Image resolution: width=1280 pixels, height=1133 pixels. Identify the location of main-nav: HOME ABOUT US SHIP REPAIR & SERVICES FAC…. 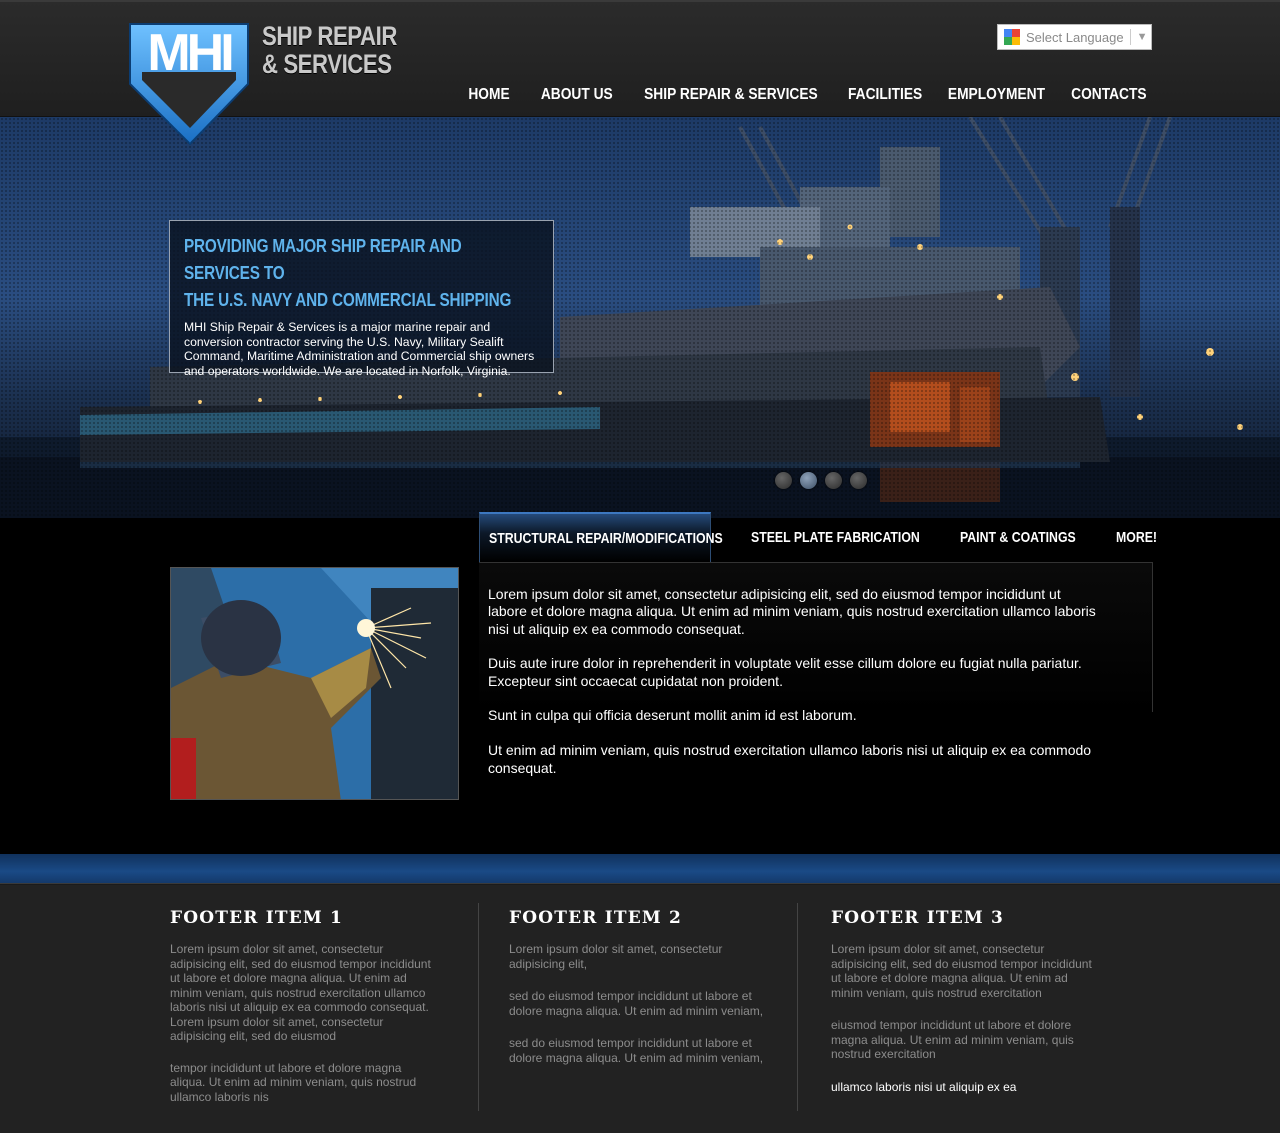
(809, 95).